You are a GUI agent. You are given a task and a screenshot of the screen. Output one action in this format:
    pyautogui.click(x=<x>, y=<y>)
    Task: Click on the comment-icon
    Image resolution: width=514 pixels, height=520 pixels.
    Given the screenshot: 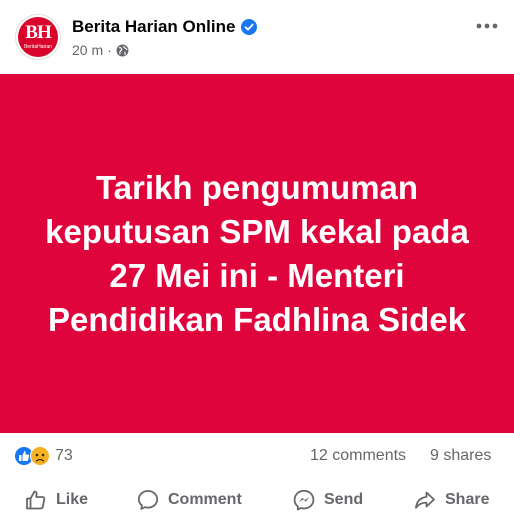 What is the action you would take?
    pyautogui.click(x=148, y=500)
    